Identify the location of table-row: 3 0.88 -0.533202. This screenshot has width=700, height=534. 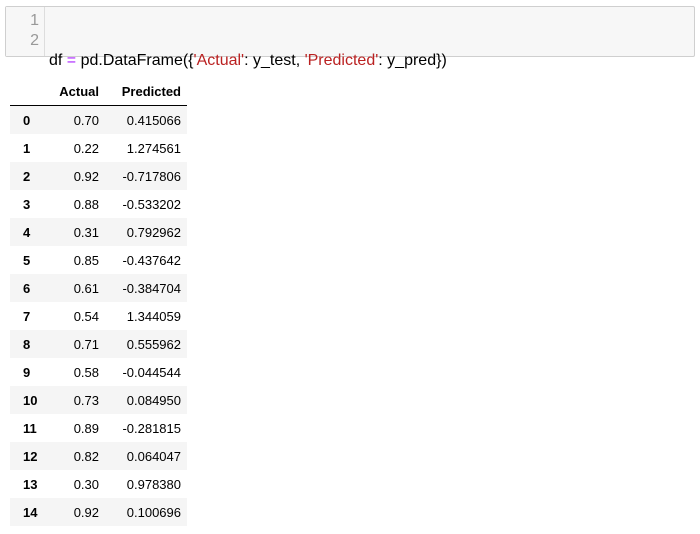
(98, 204).